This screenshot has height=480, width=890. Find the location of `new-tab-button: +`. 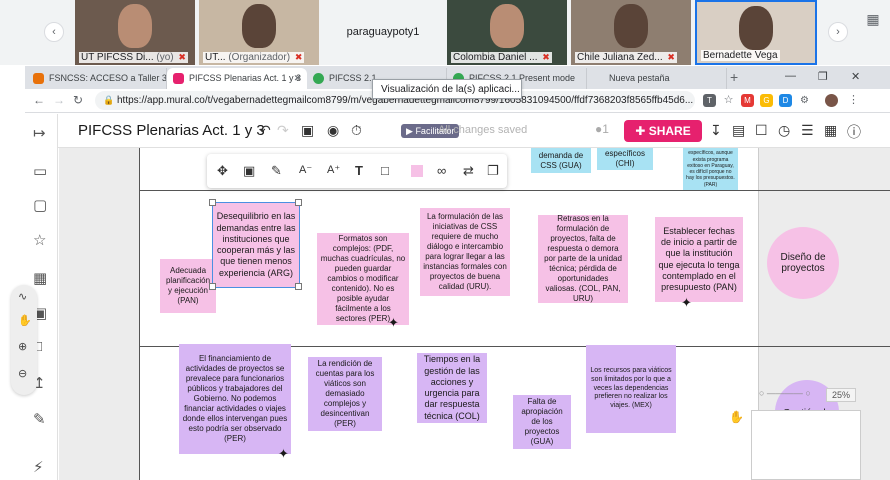

new-tab-button: + is located at coordinates (734, 77).